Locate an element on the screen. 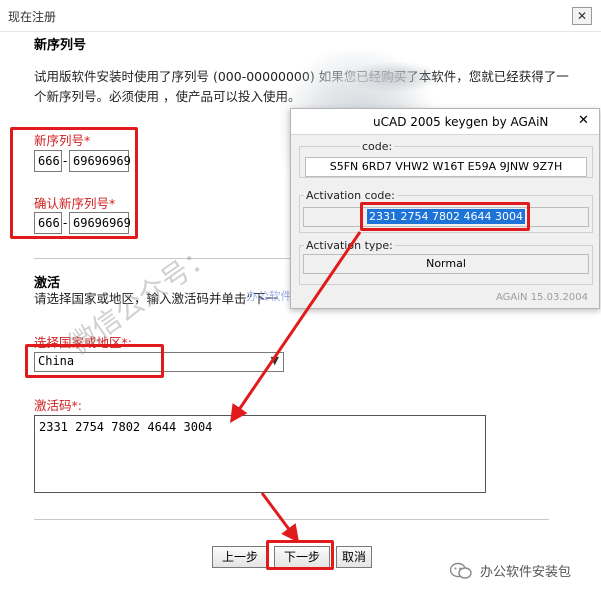  annotation-arrows is located at coordinates (295, 387).